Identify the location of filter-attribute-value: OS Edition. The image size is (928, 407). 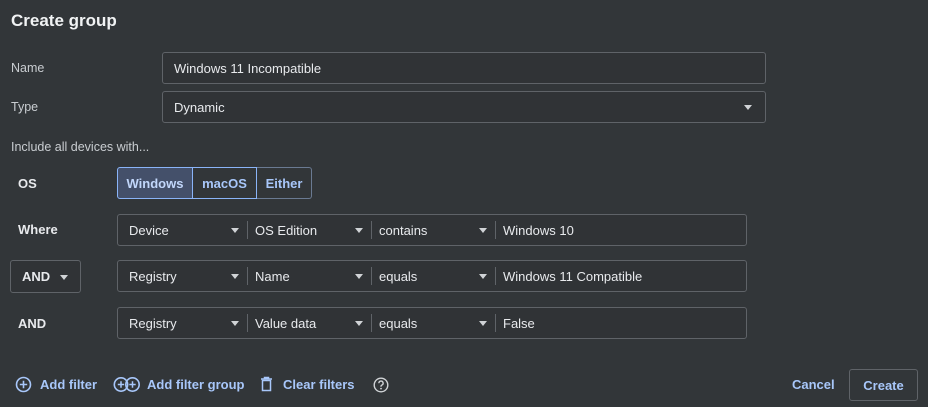
(286, 230).